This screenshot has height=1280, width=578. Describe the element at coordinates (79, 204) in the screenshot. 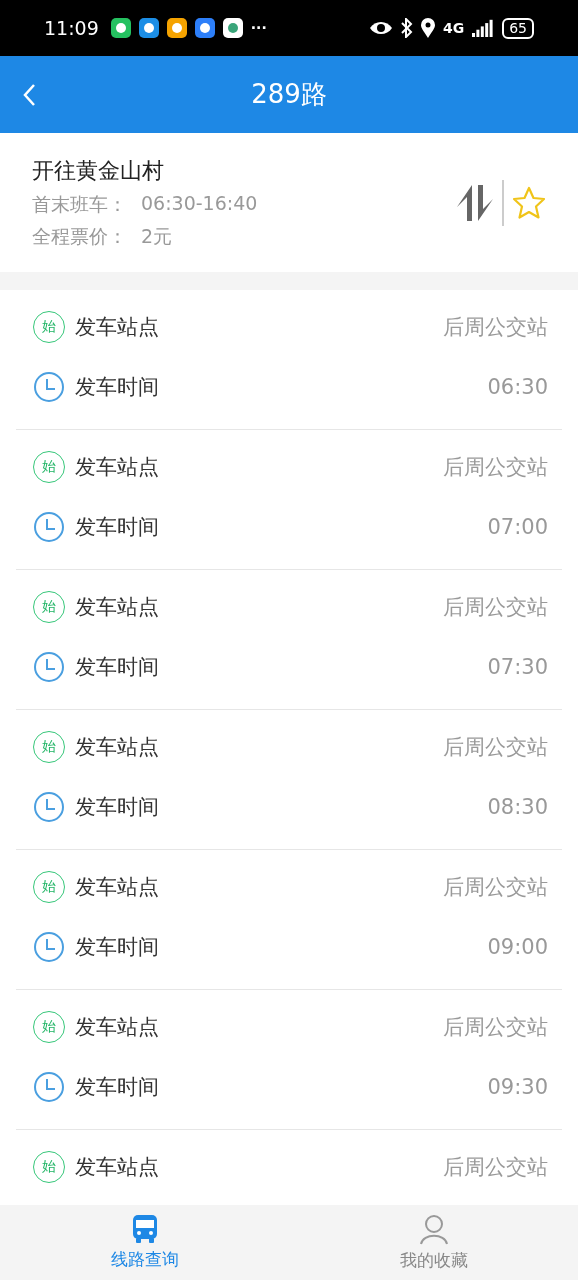

I see `hours-label: 首末班车：` at that location.